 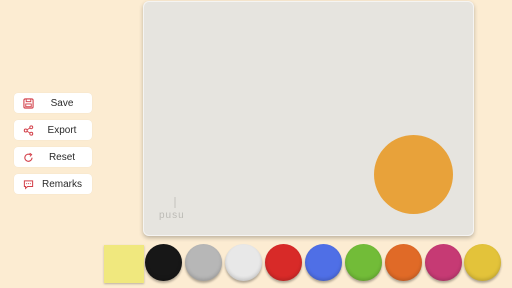 I want to click on remarks-button: Remarks, so click(x=53, y=184).